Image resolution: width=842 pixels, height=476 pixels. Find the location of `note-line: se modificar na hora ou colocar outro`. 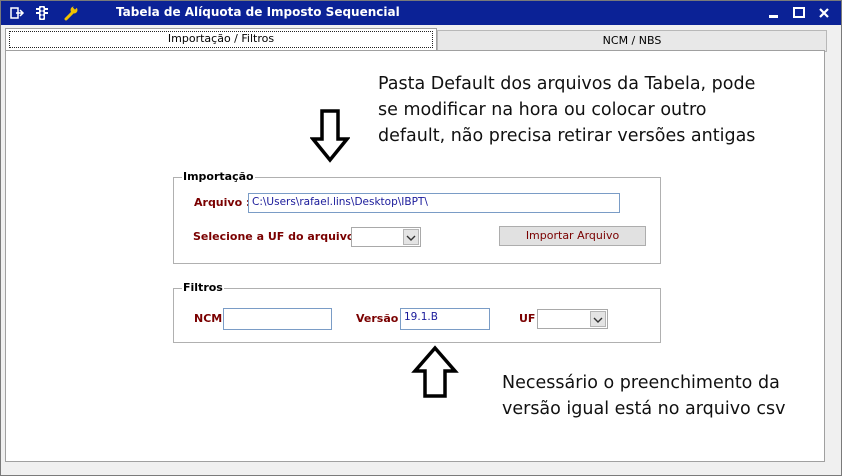

note-line: se modificar na hora ou colocar outro is located at coordinates (542, 110).